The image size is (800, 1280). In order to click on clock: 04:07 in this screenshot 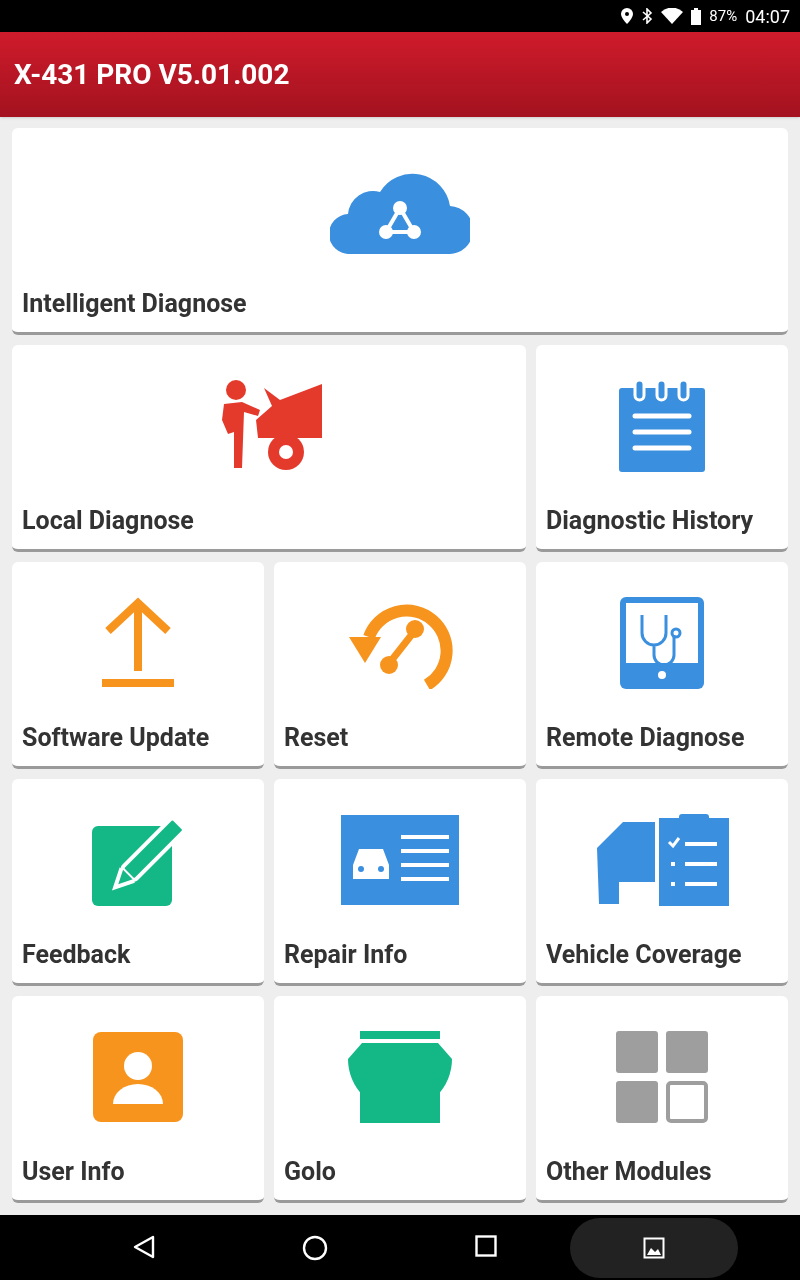, I will do `click(767, 16)`.